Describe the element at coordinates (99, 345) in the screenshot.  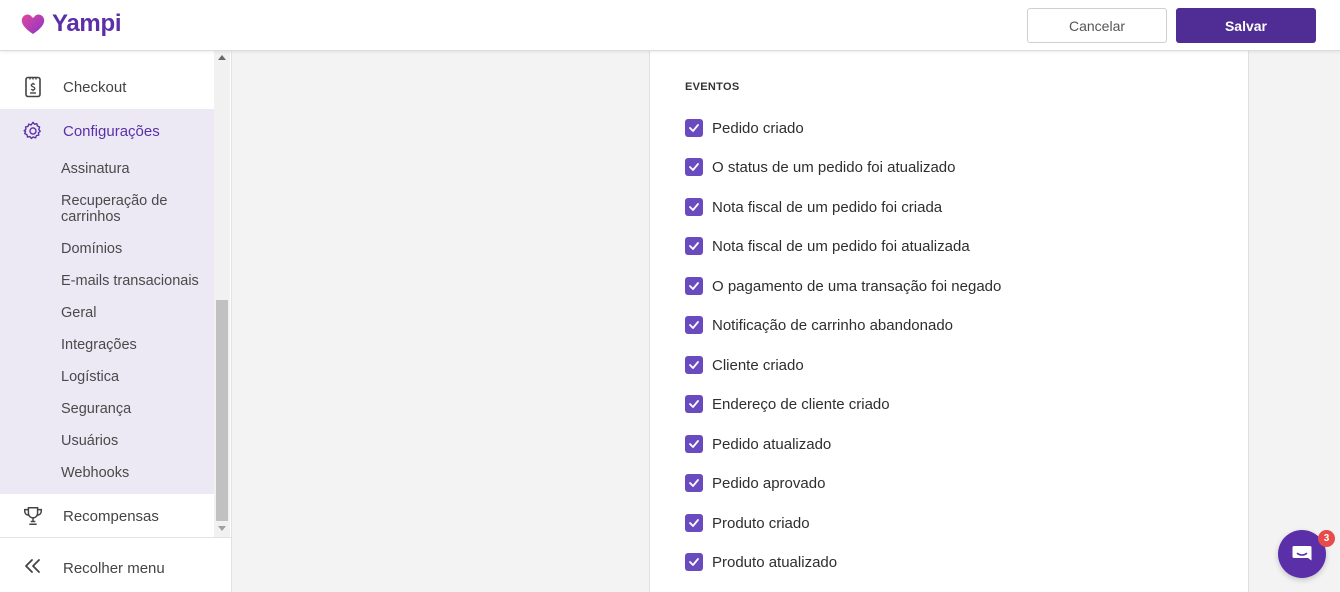
I see `submenu-item-integracoes: Integrações` at that location.